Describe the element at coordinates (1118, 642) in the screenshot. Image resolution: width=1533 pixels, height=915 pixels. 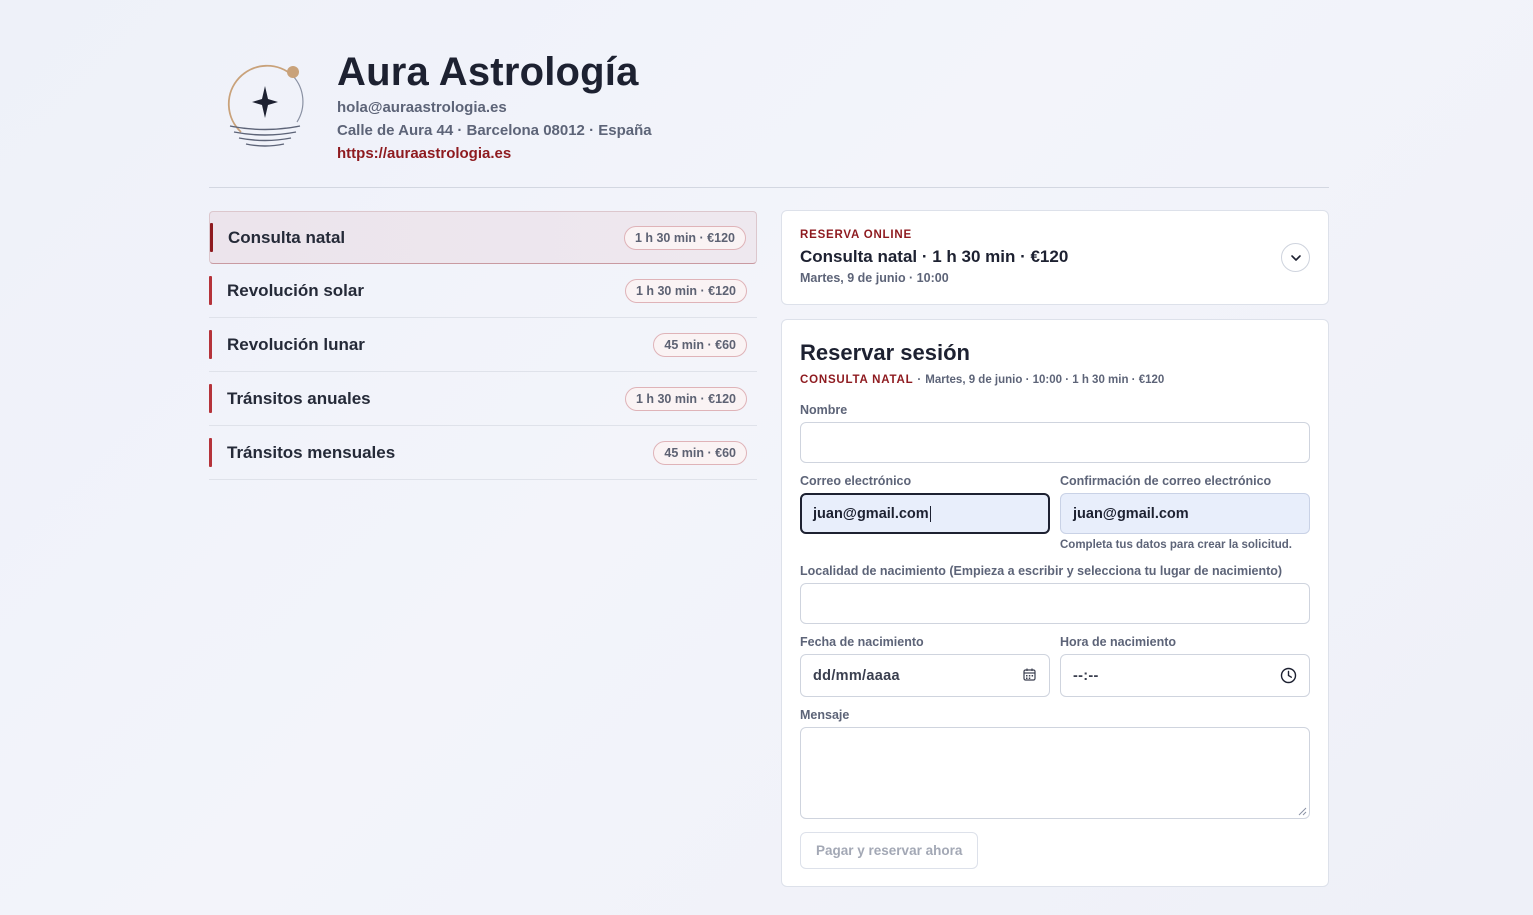
I see `birthtime-label: Hora de nacimiento` at that location.